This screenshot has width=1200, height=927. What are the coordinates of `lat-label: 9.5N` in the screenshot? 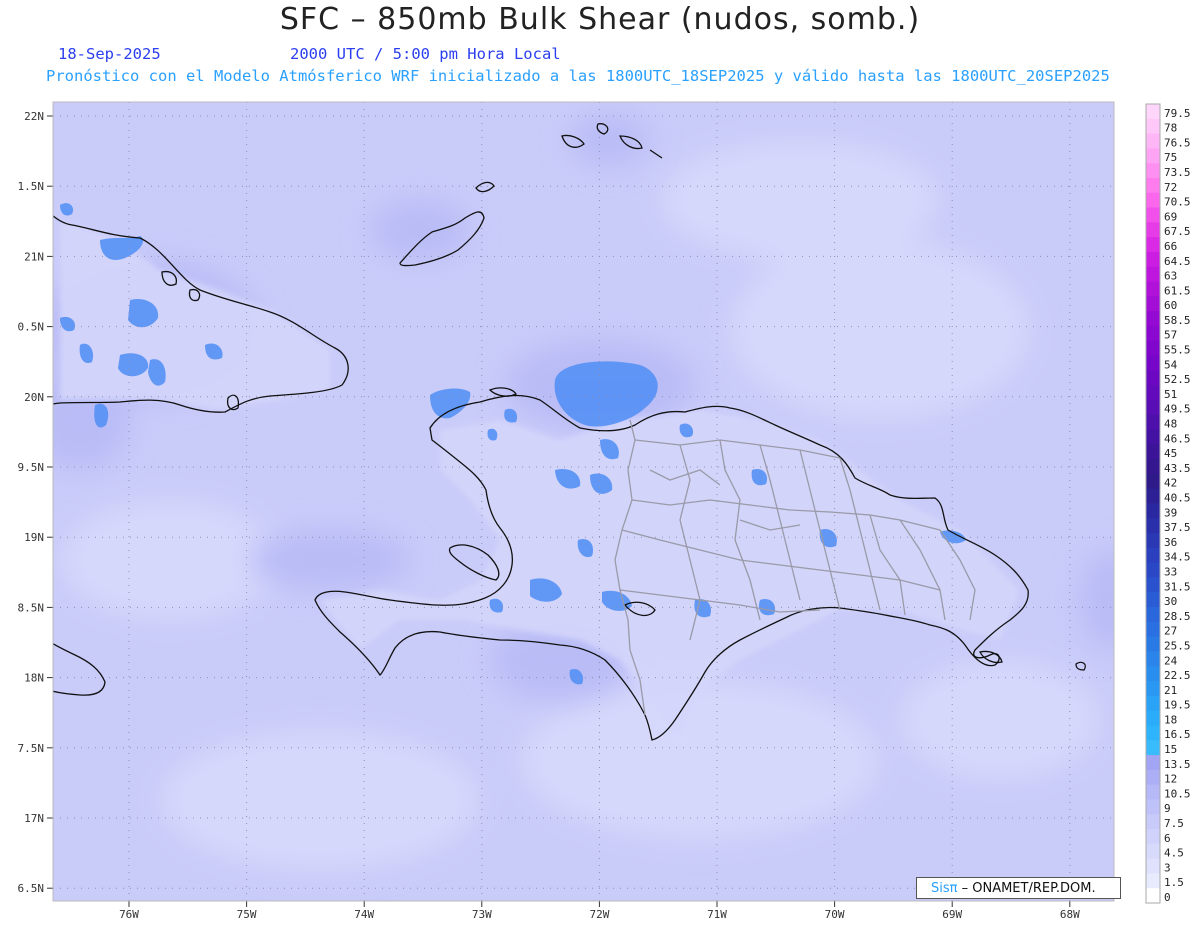 It's located at (31, 467).